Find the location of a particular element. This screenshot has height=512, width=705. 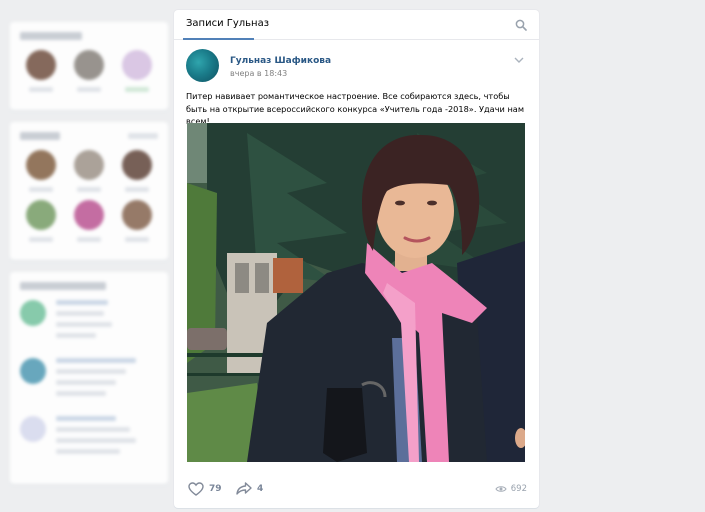

groups-block is located at coordinates (89, 378).